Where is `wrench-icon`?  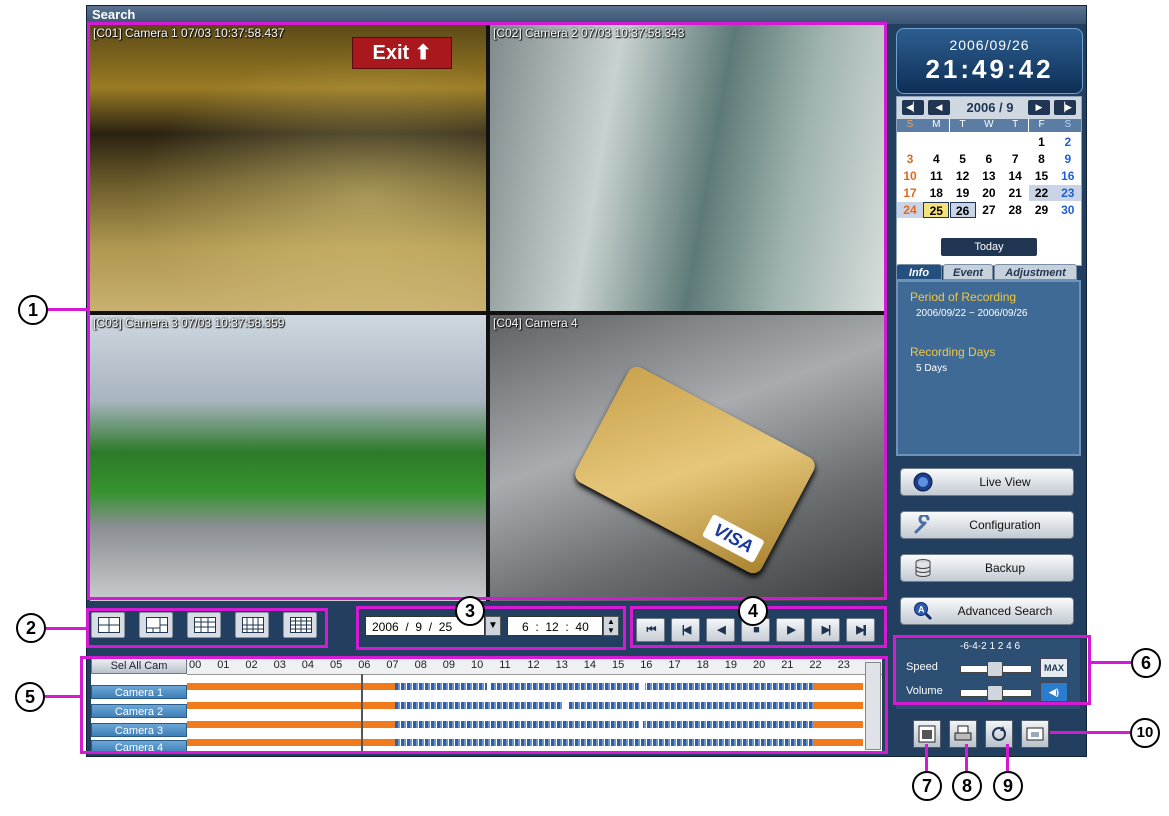
wrench-icon is located at coordinates (922, 524).